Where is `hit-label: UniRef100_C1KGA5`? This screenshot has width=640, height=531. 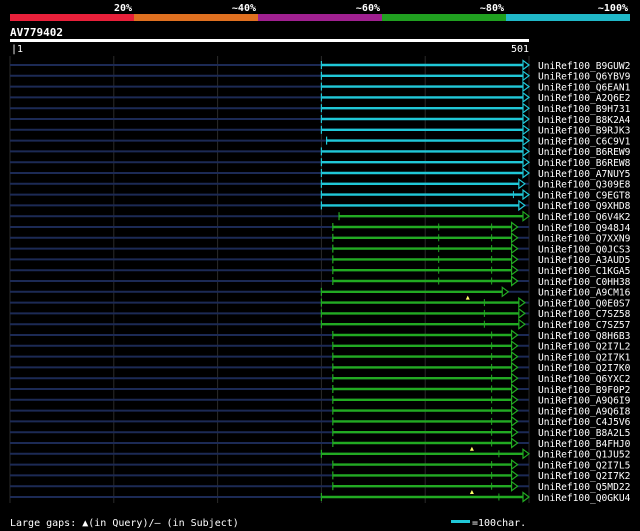 hit-label: UniRef100_C1KGA5 is located at coordinates (584, 271).